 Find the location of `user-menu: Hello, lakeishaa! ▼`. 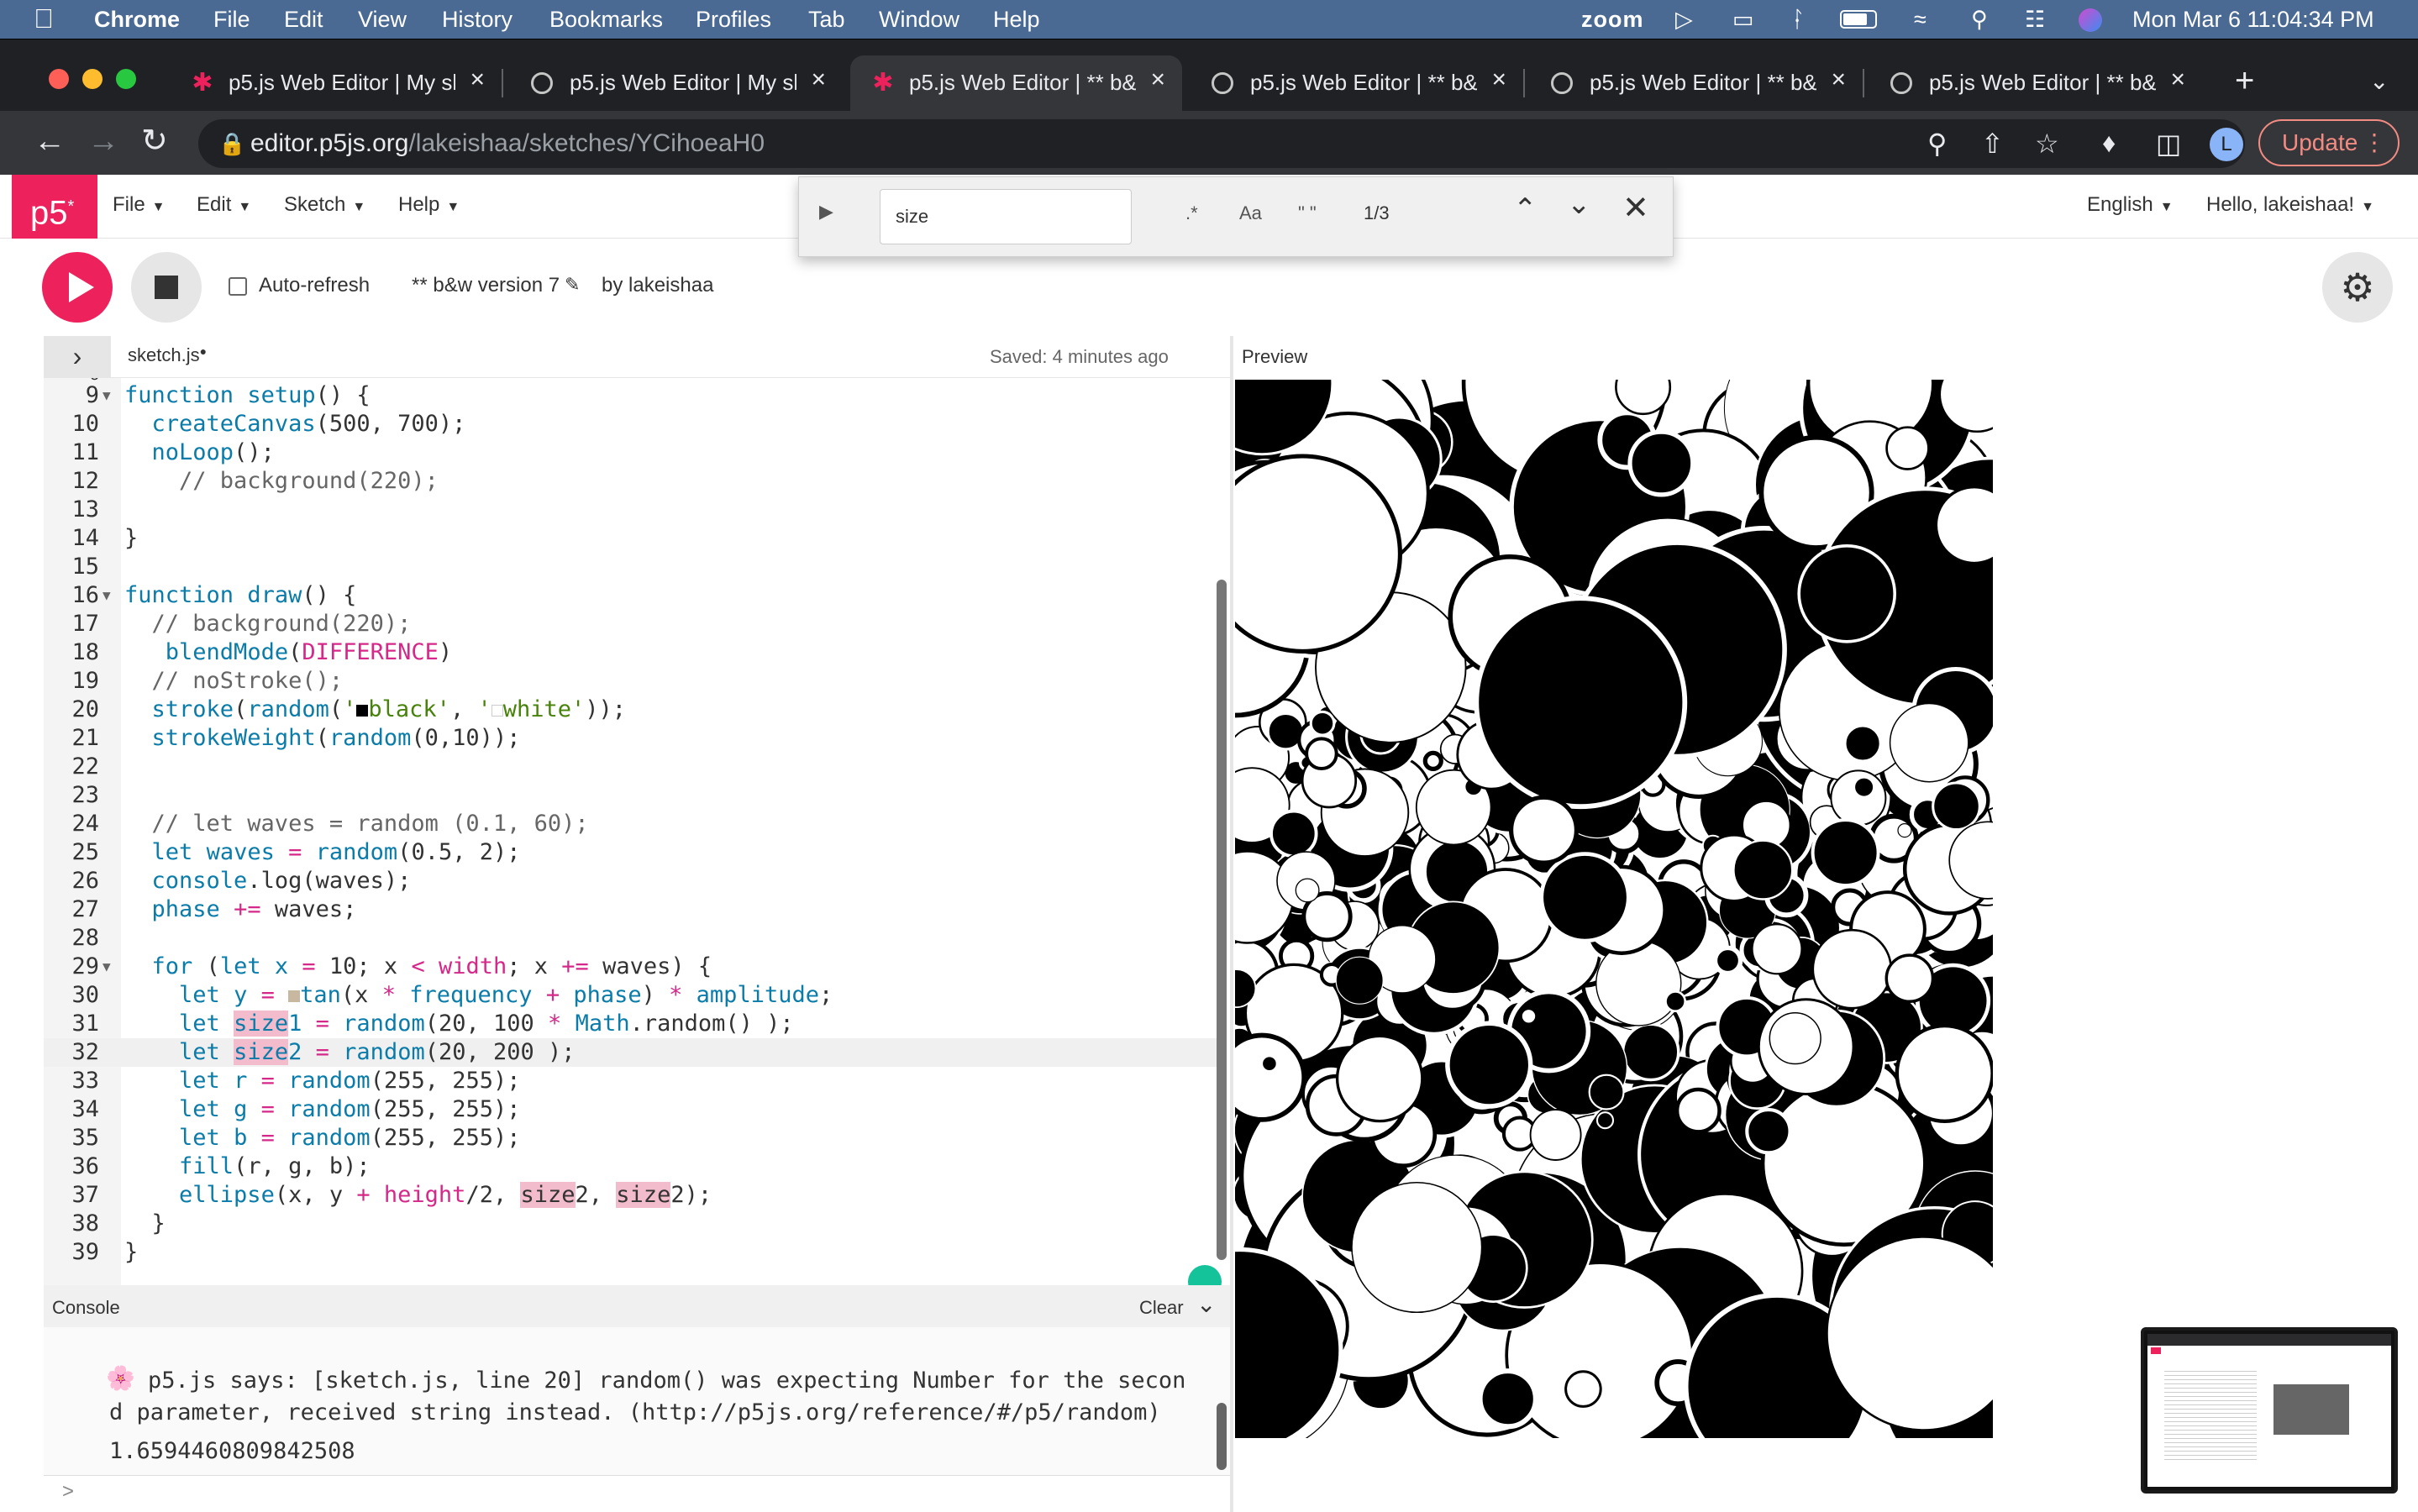

user-menu: Hello, lakeishaa! ▼ is located at coordinates (2290, 205).